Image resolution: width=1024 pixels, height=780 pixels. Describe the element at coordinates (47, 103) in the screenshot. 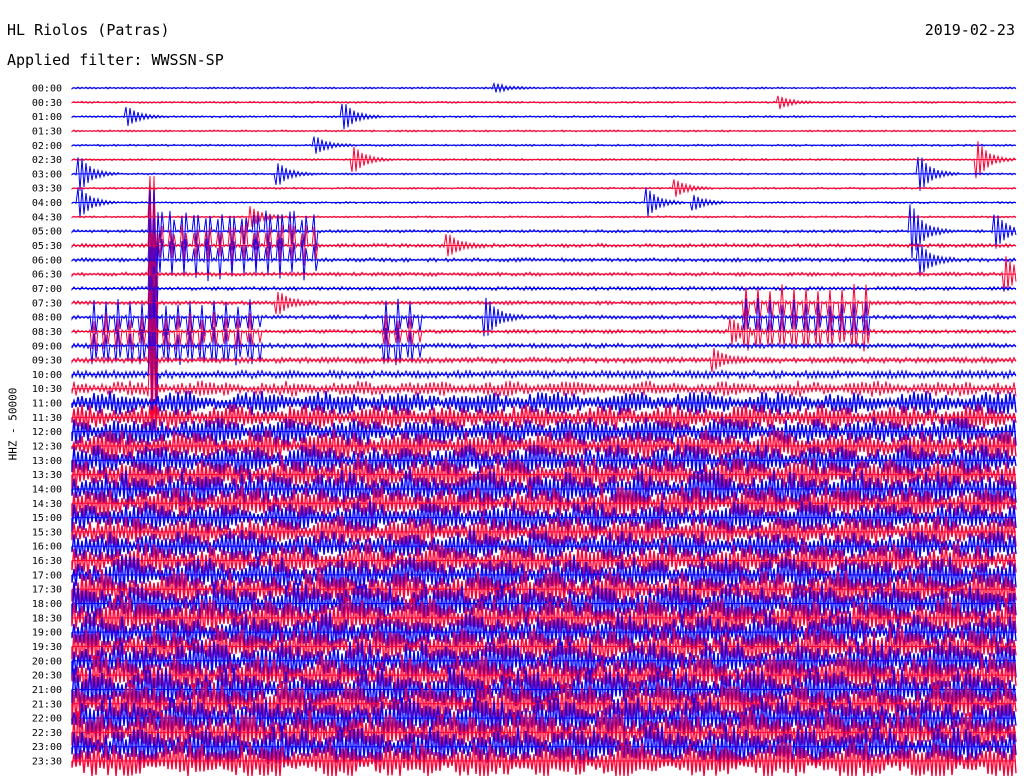

I see `row-time-label: 00:30` at that location.